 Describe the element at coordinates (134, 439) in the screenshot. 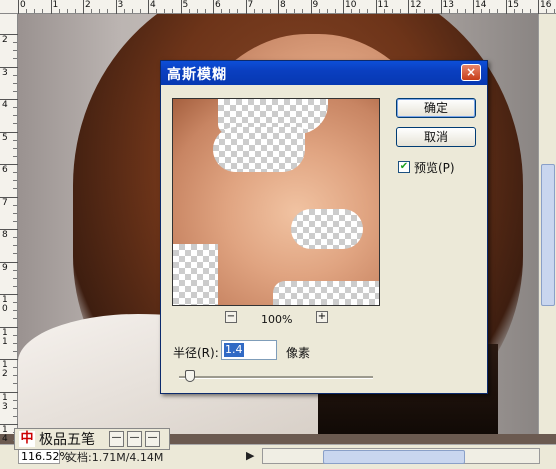

I see `ime-button-2: —` at that location.